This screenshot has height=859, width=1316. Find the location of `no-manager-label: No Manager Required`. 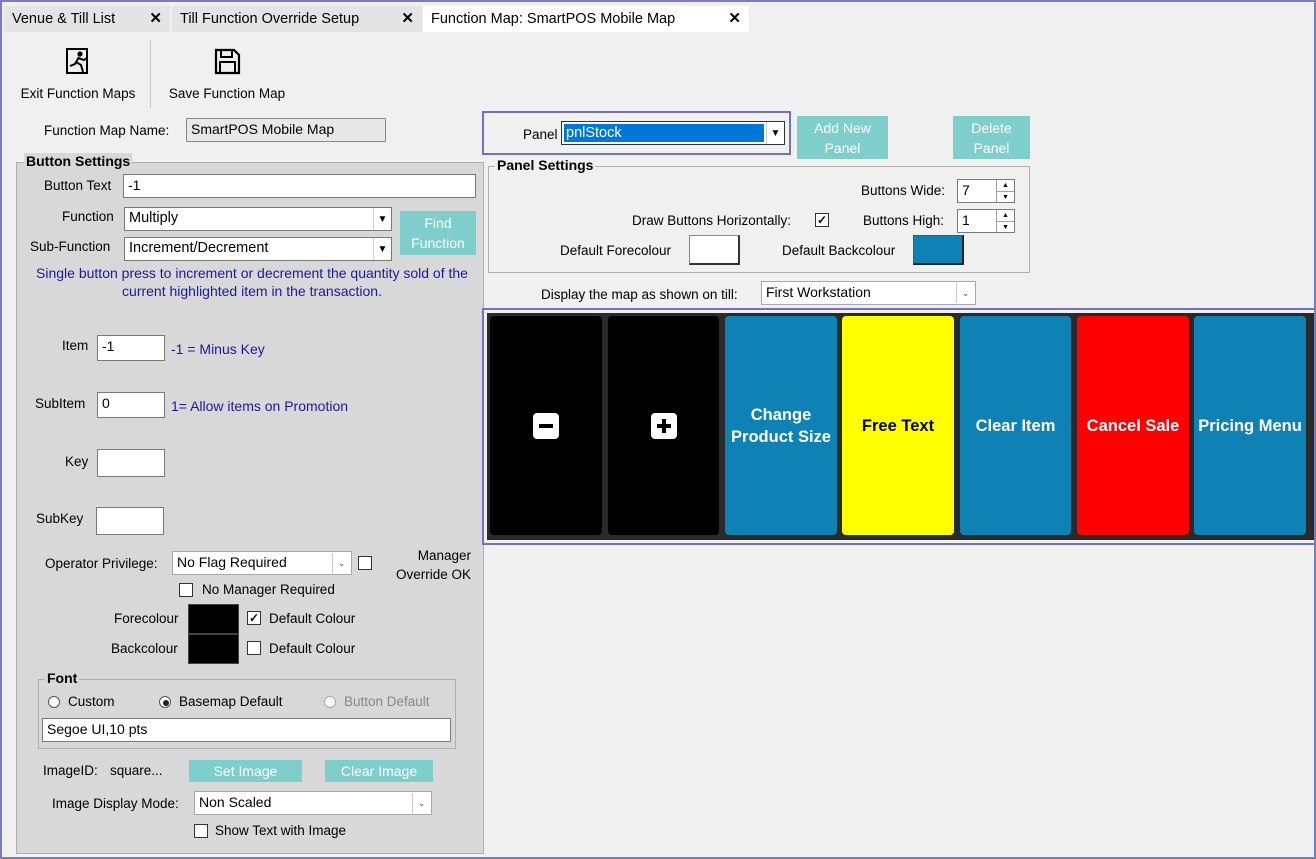

no-manager-label: No Manager Required is located at coordinates (268, 589).